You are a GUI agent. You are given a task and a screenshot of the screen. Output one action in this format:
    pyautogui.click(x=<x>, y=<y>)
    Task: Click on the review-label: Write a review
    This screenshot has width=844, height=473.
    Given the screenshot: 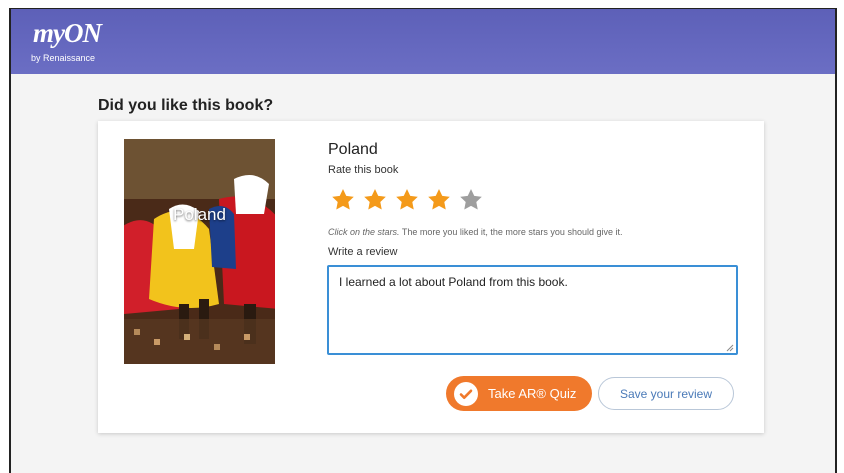 What is the action you would take?
    pyautogui.click(x=363, y=252)
    